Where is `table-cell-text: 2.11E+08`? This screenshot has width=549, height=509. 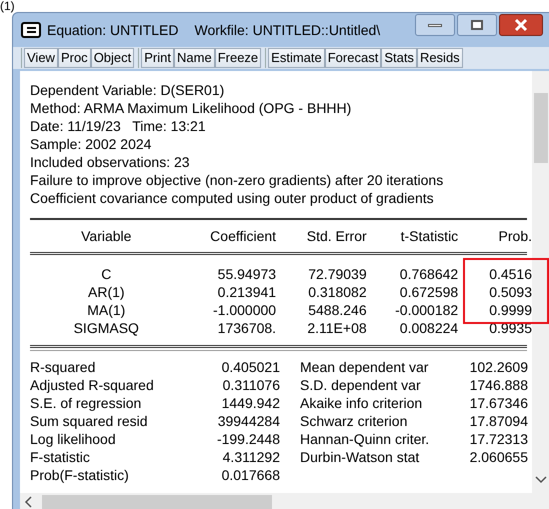 table-cell-text: 2.11E+08 is located at coordinates (336, 328).